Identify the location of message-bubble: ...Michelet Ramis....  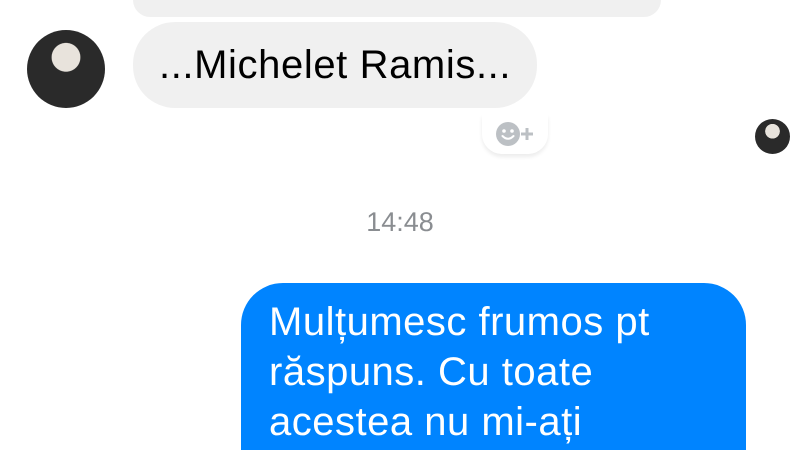
(335, 65).